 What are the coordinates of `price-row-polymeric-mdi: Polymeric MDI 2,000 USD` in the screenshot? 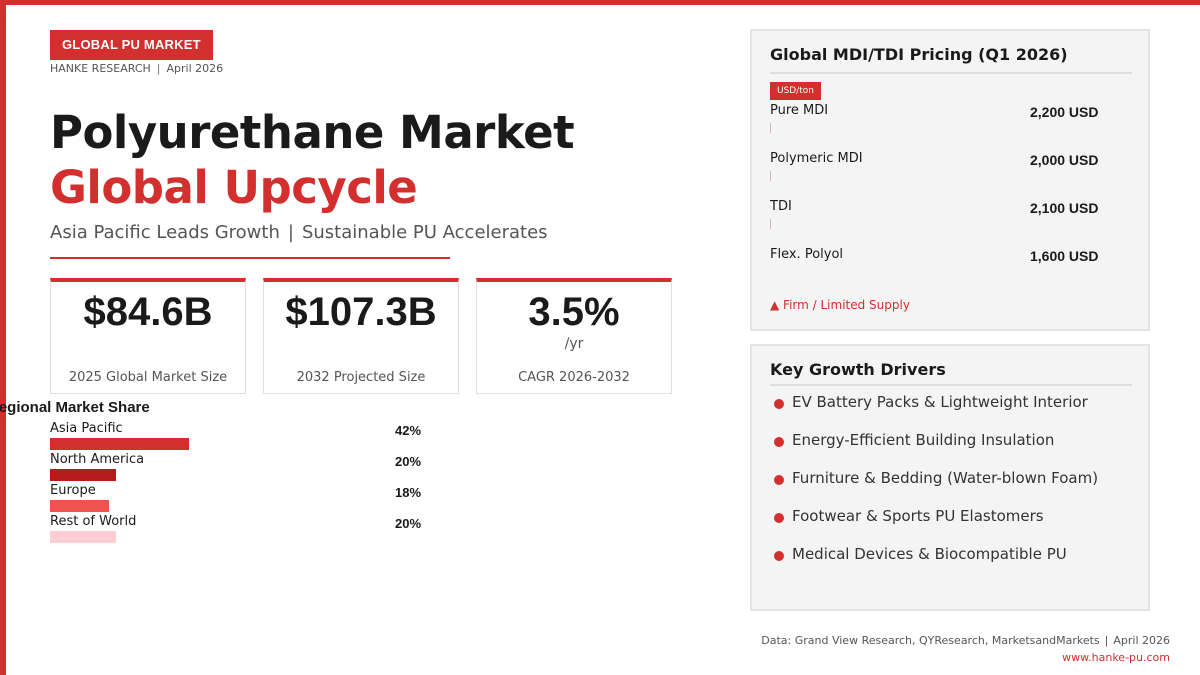 It's located at (951, 171).